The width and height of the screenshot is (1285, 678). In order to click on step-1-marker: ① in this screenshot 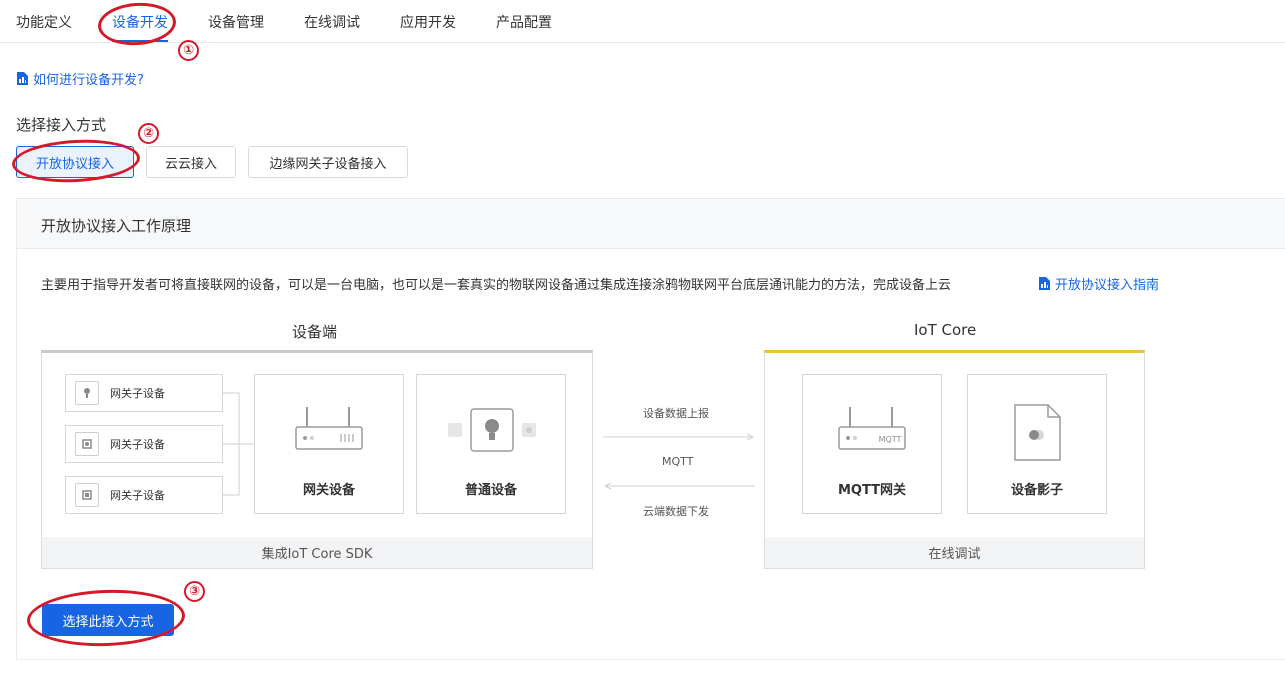, I will do `click(188, 50)`.